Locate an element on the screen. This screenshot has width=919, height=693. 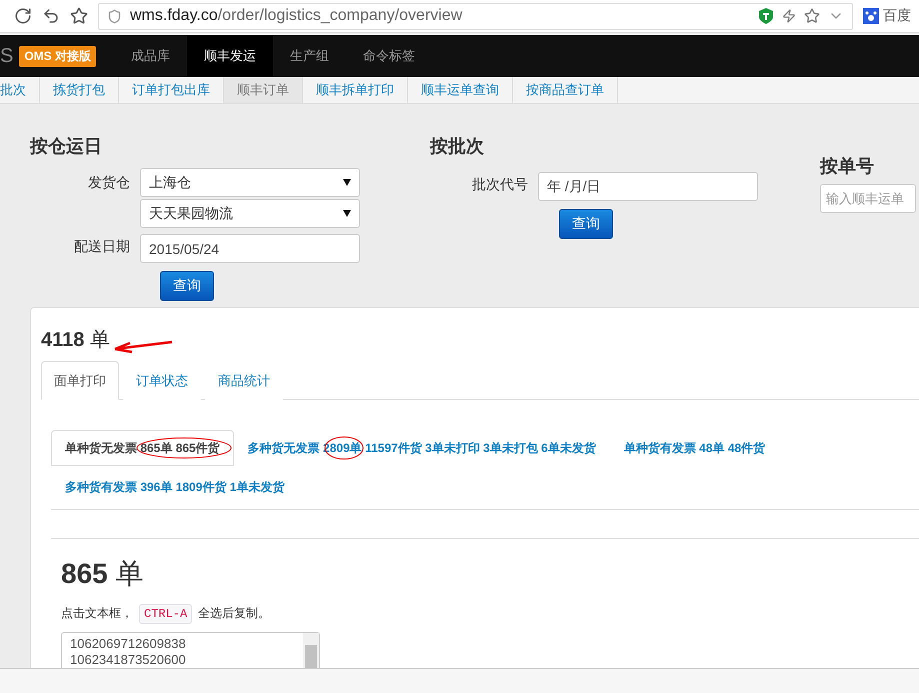
subnav-item: 按商品查订单 is located at coordinates (565, 90).